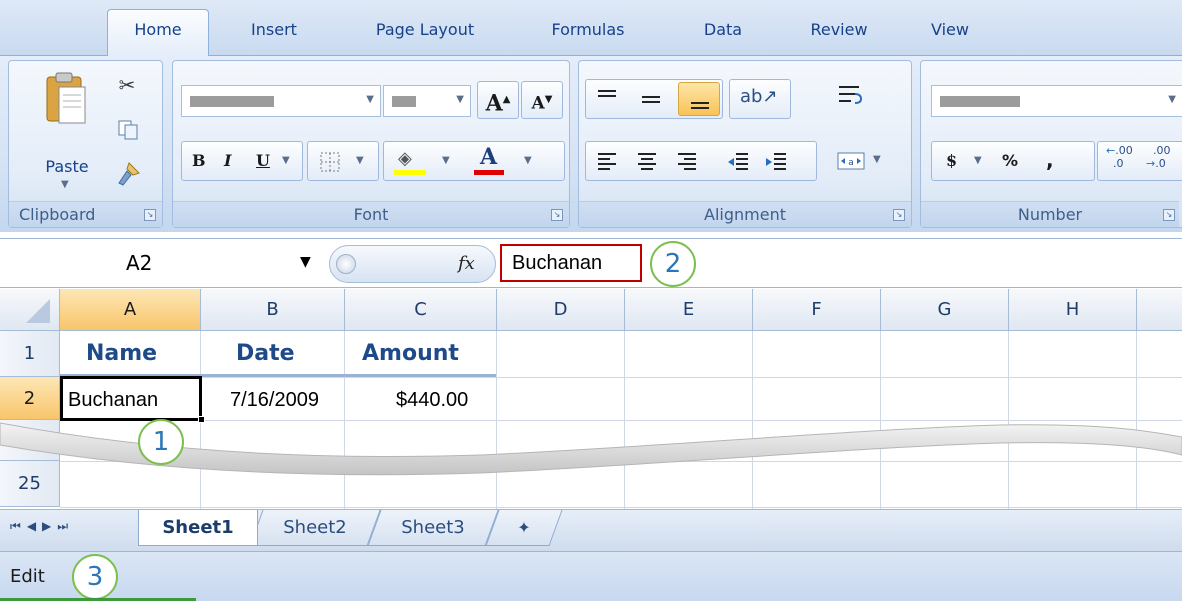 Image resolution: width=1182 pixels, height=601 pixels. What do you see at coordinates (557, 215) in the screenshot?
I see `font-launcher-icon: ↘` at bounding box center [557, 215].